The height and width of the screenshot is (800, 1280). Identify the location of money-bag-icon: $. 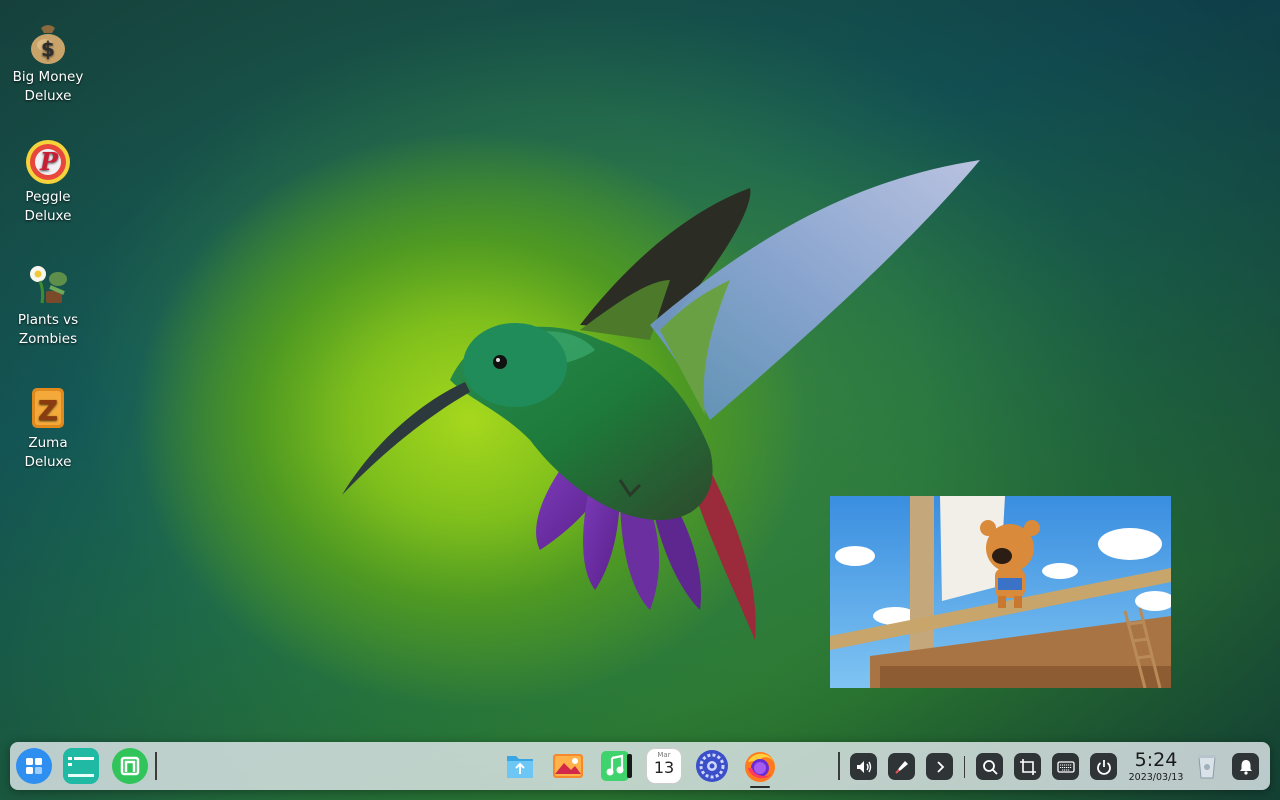
(48, 44).